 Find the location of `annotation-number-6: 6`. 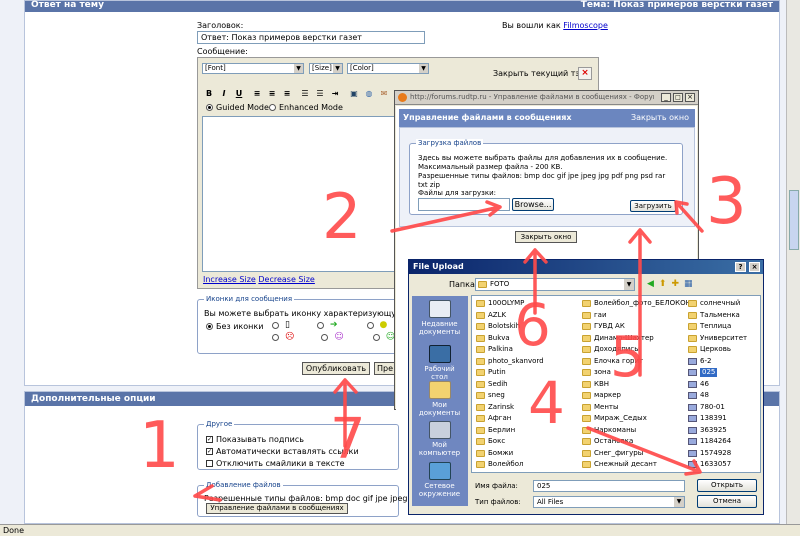

annotation-number-6: 6 is located at coordinates (532, 325).